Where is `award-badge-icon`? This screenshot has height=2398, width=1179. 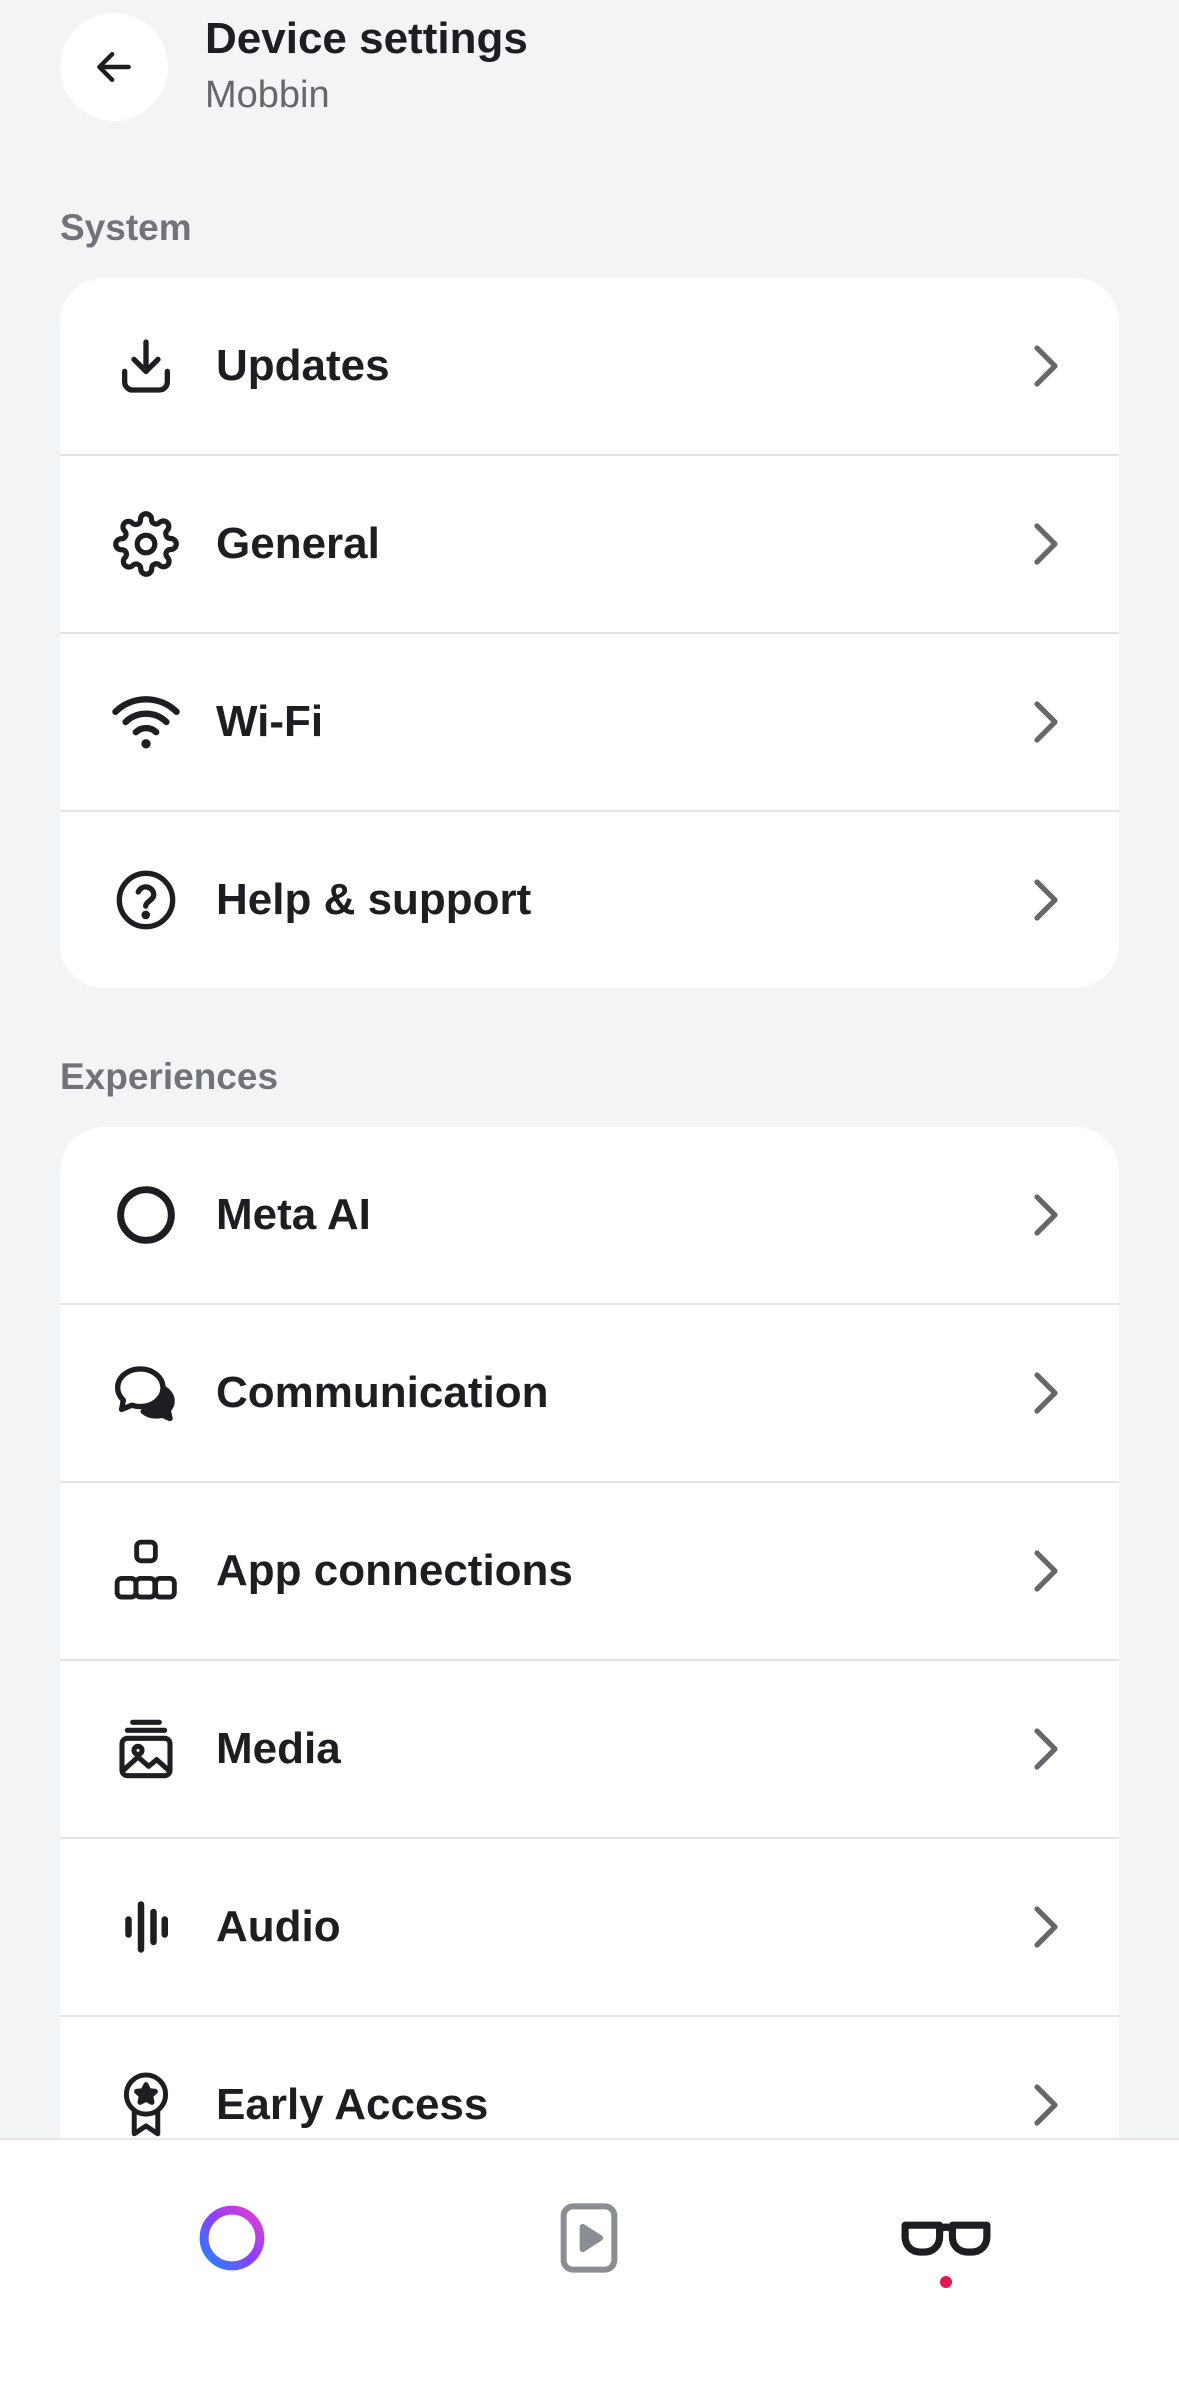
award-badge-icon is located at coordinates (146, 2105).